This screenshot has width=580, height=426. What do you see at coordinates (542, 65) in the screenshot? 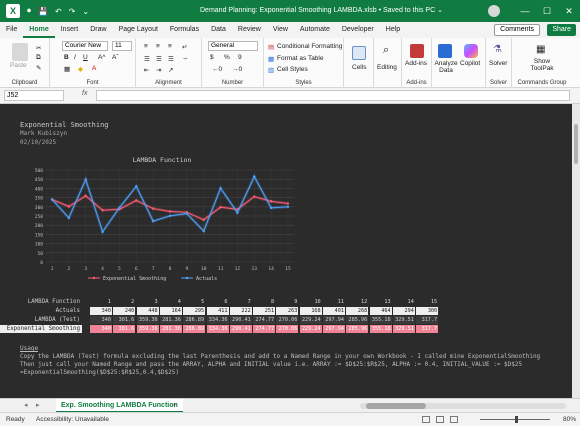
I see `show-toolpak-button: Show ToolPak` at bounding box center [542, 65].